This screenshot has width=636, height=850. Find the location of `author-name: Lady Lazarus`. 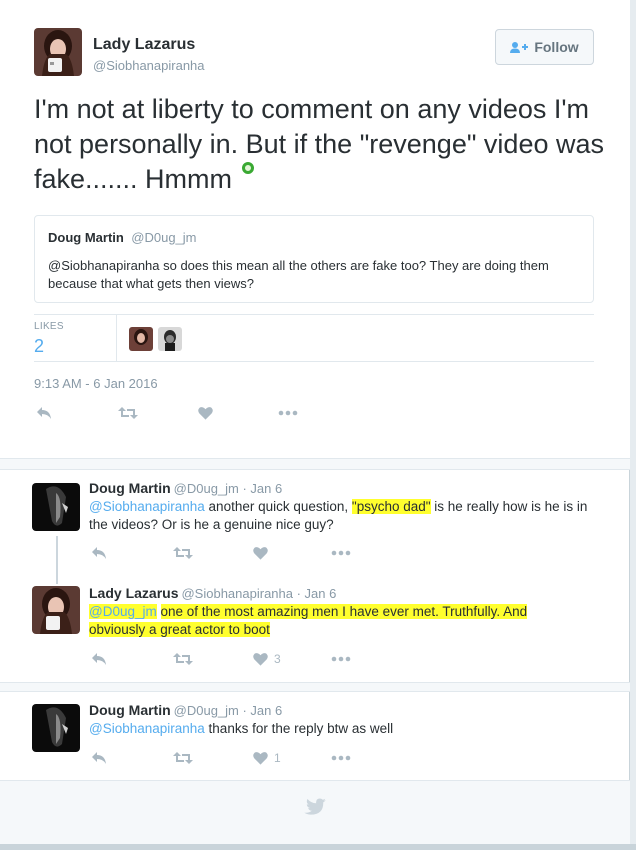

author-name: Lady Lazarus is located at coordinates (144, 45).